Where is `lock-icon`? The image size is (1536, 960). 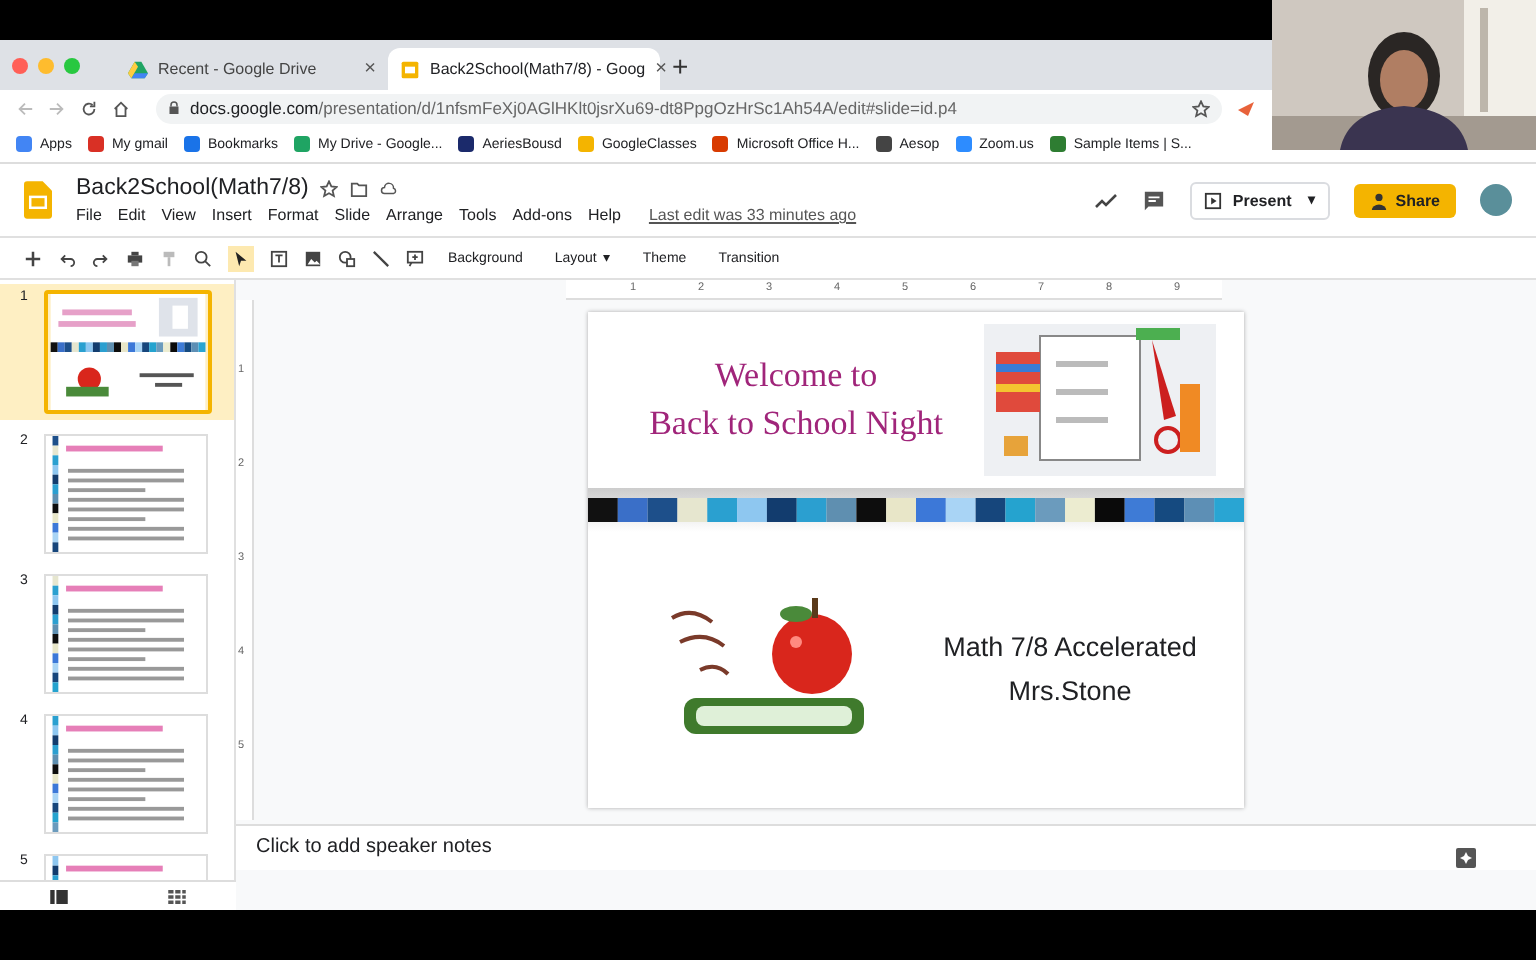
lock-icon is located at coordinates (174, 108).